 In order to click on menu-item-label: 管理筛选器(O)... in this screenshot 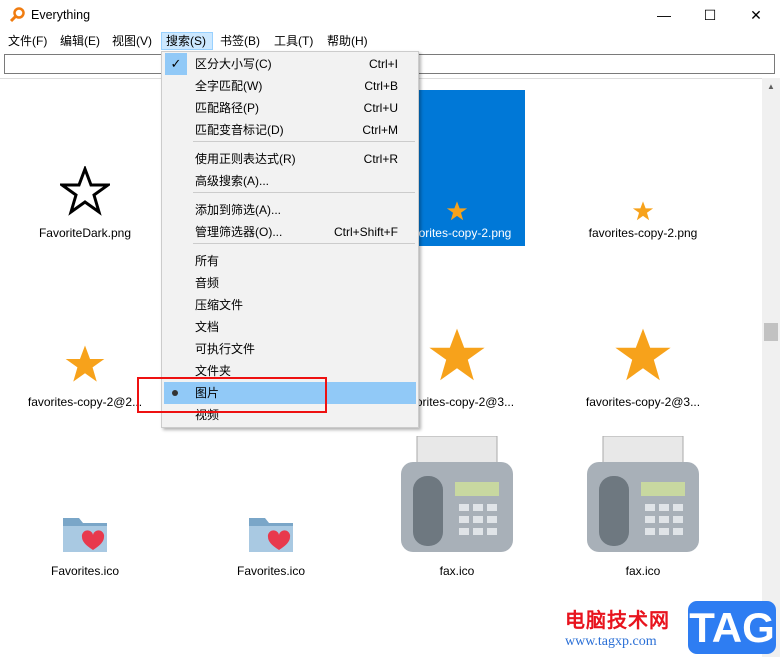, I will do `click(239, 232)`.